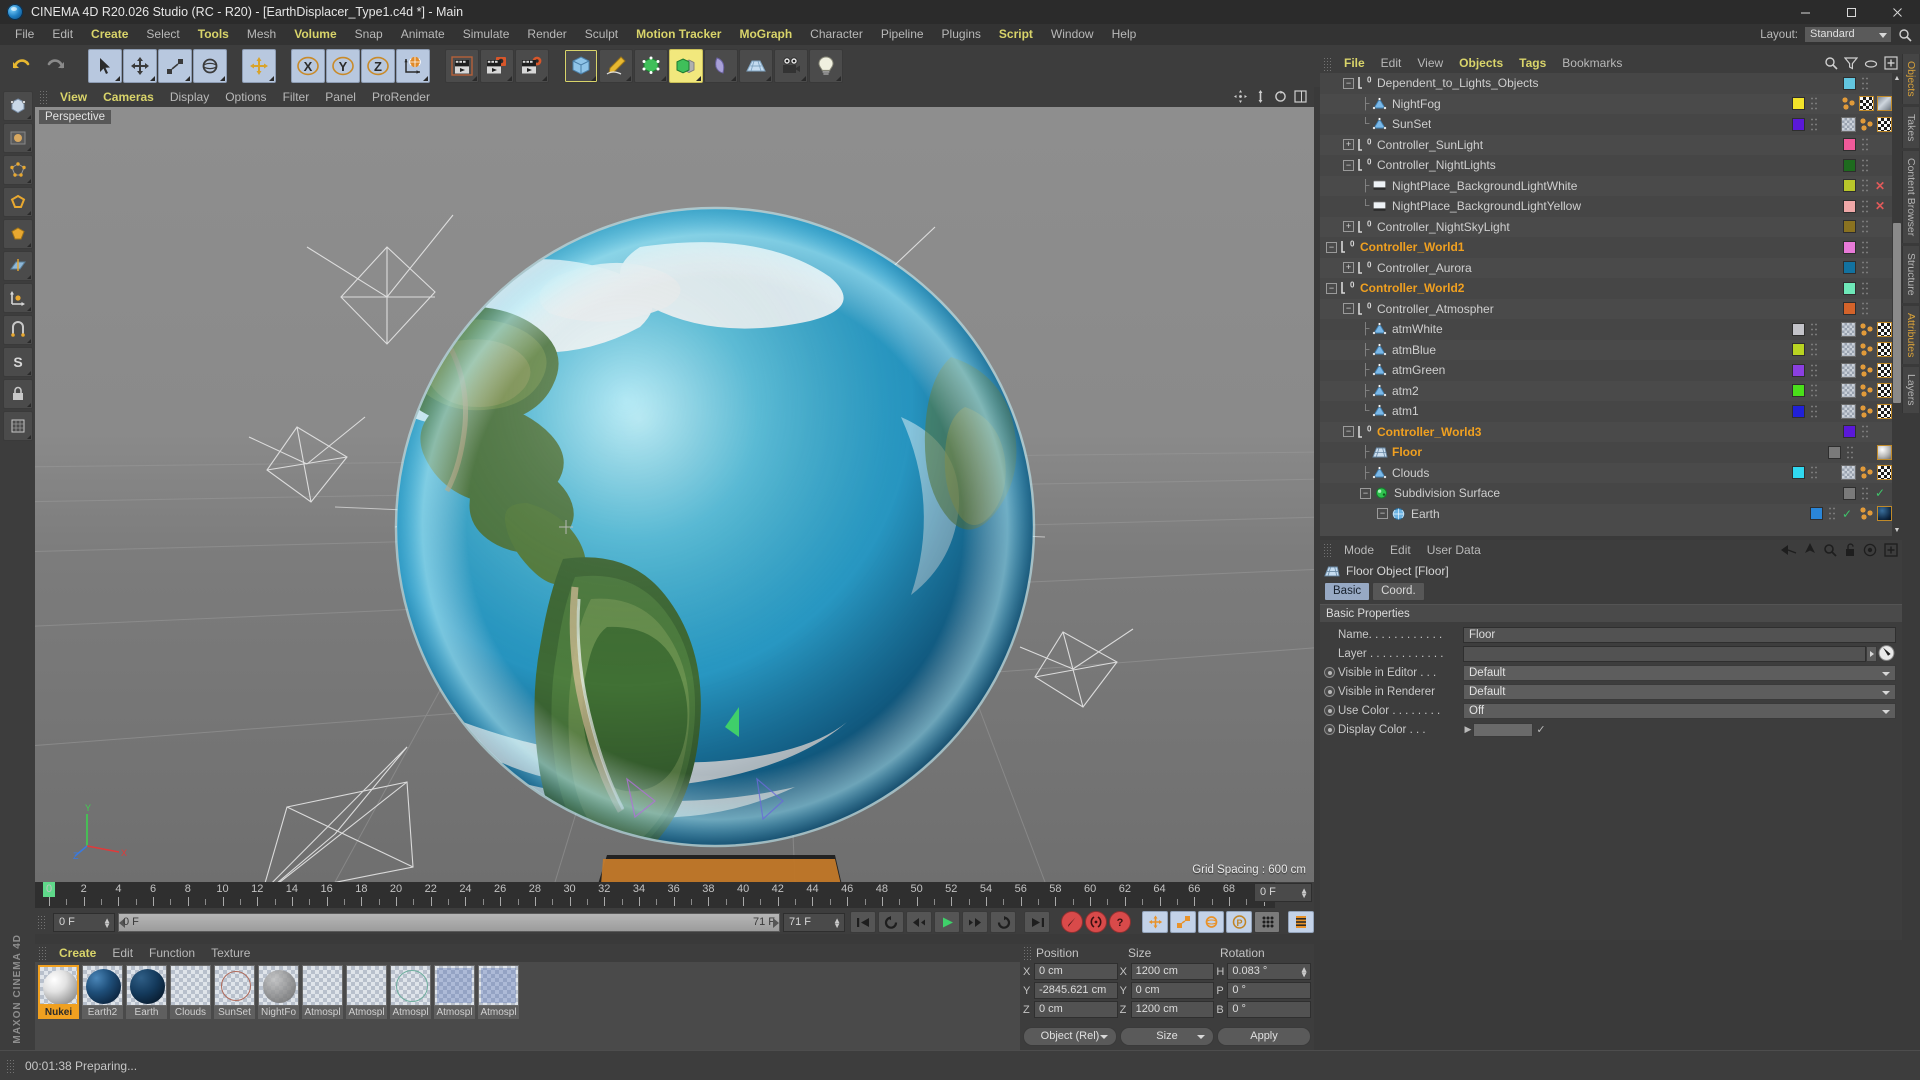 This screenshot has height=1080, width=1920. I want to click on viewport-menu-filter: Filter, so click(296, 97).